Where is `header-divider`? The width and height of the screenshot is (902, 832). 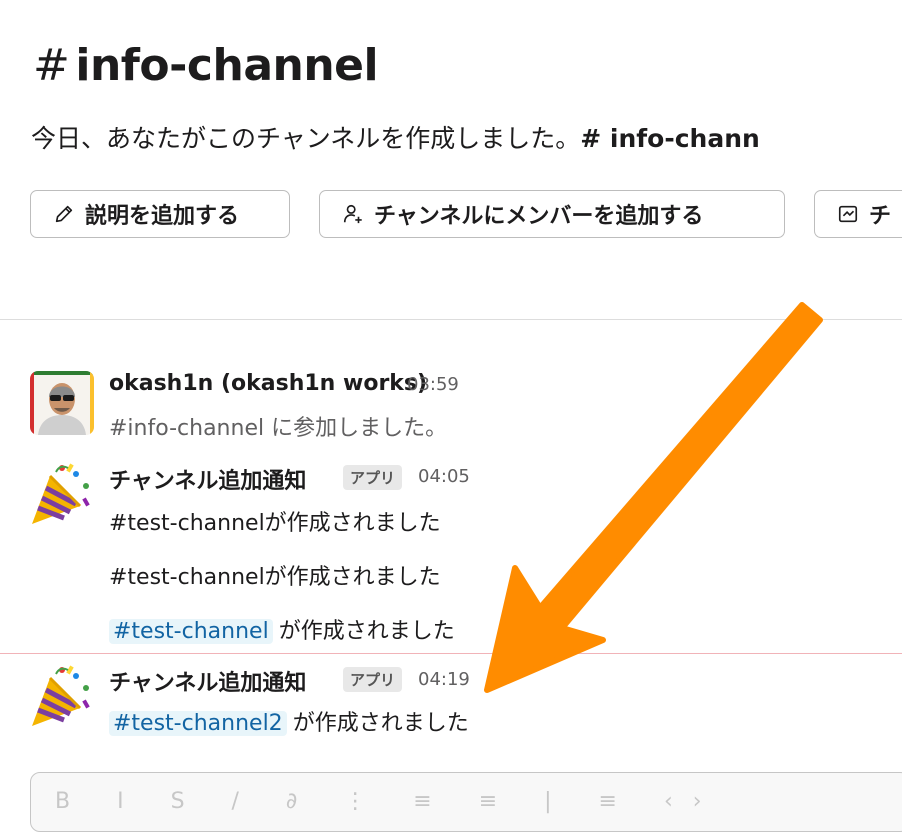
header-divider is located at coordinates (451, 319).